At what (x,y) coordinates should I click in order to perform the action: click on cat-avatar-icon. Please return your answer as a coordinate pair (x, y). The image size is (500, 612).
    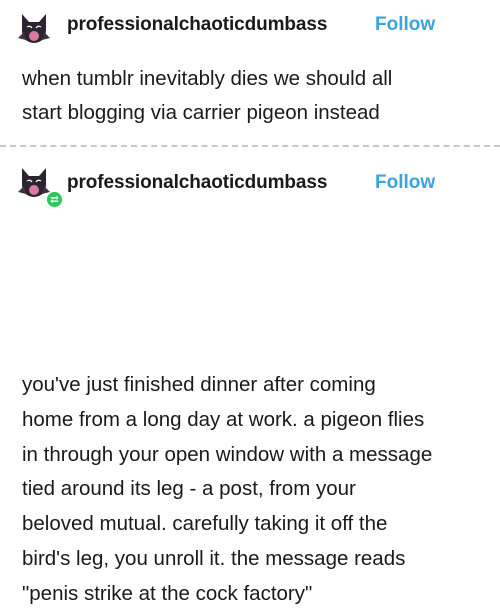
    Looking at the image, I should click on (34, 28).